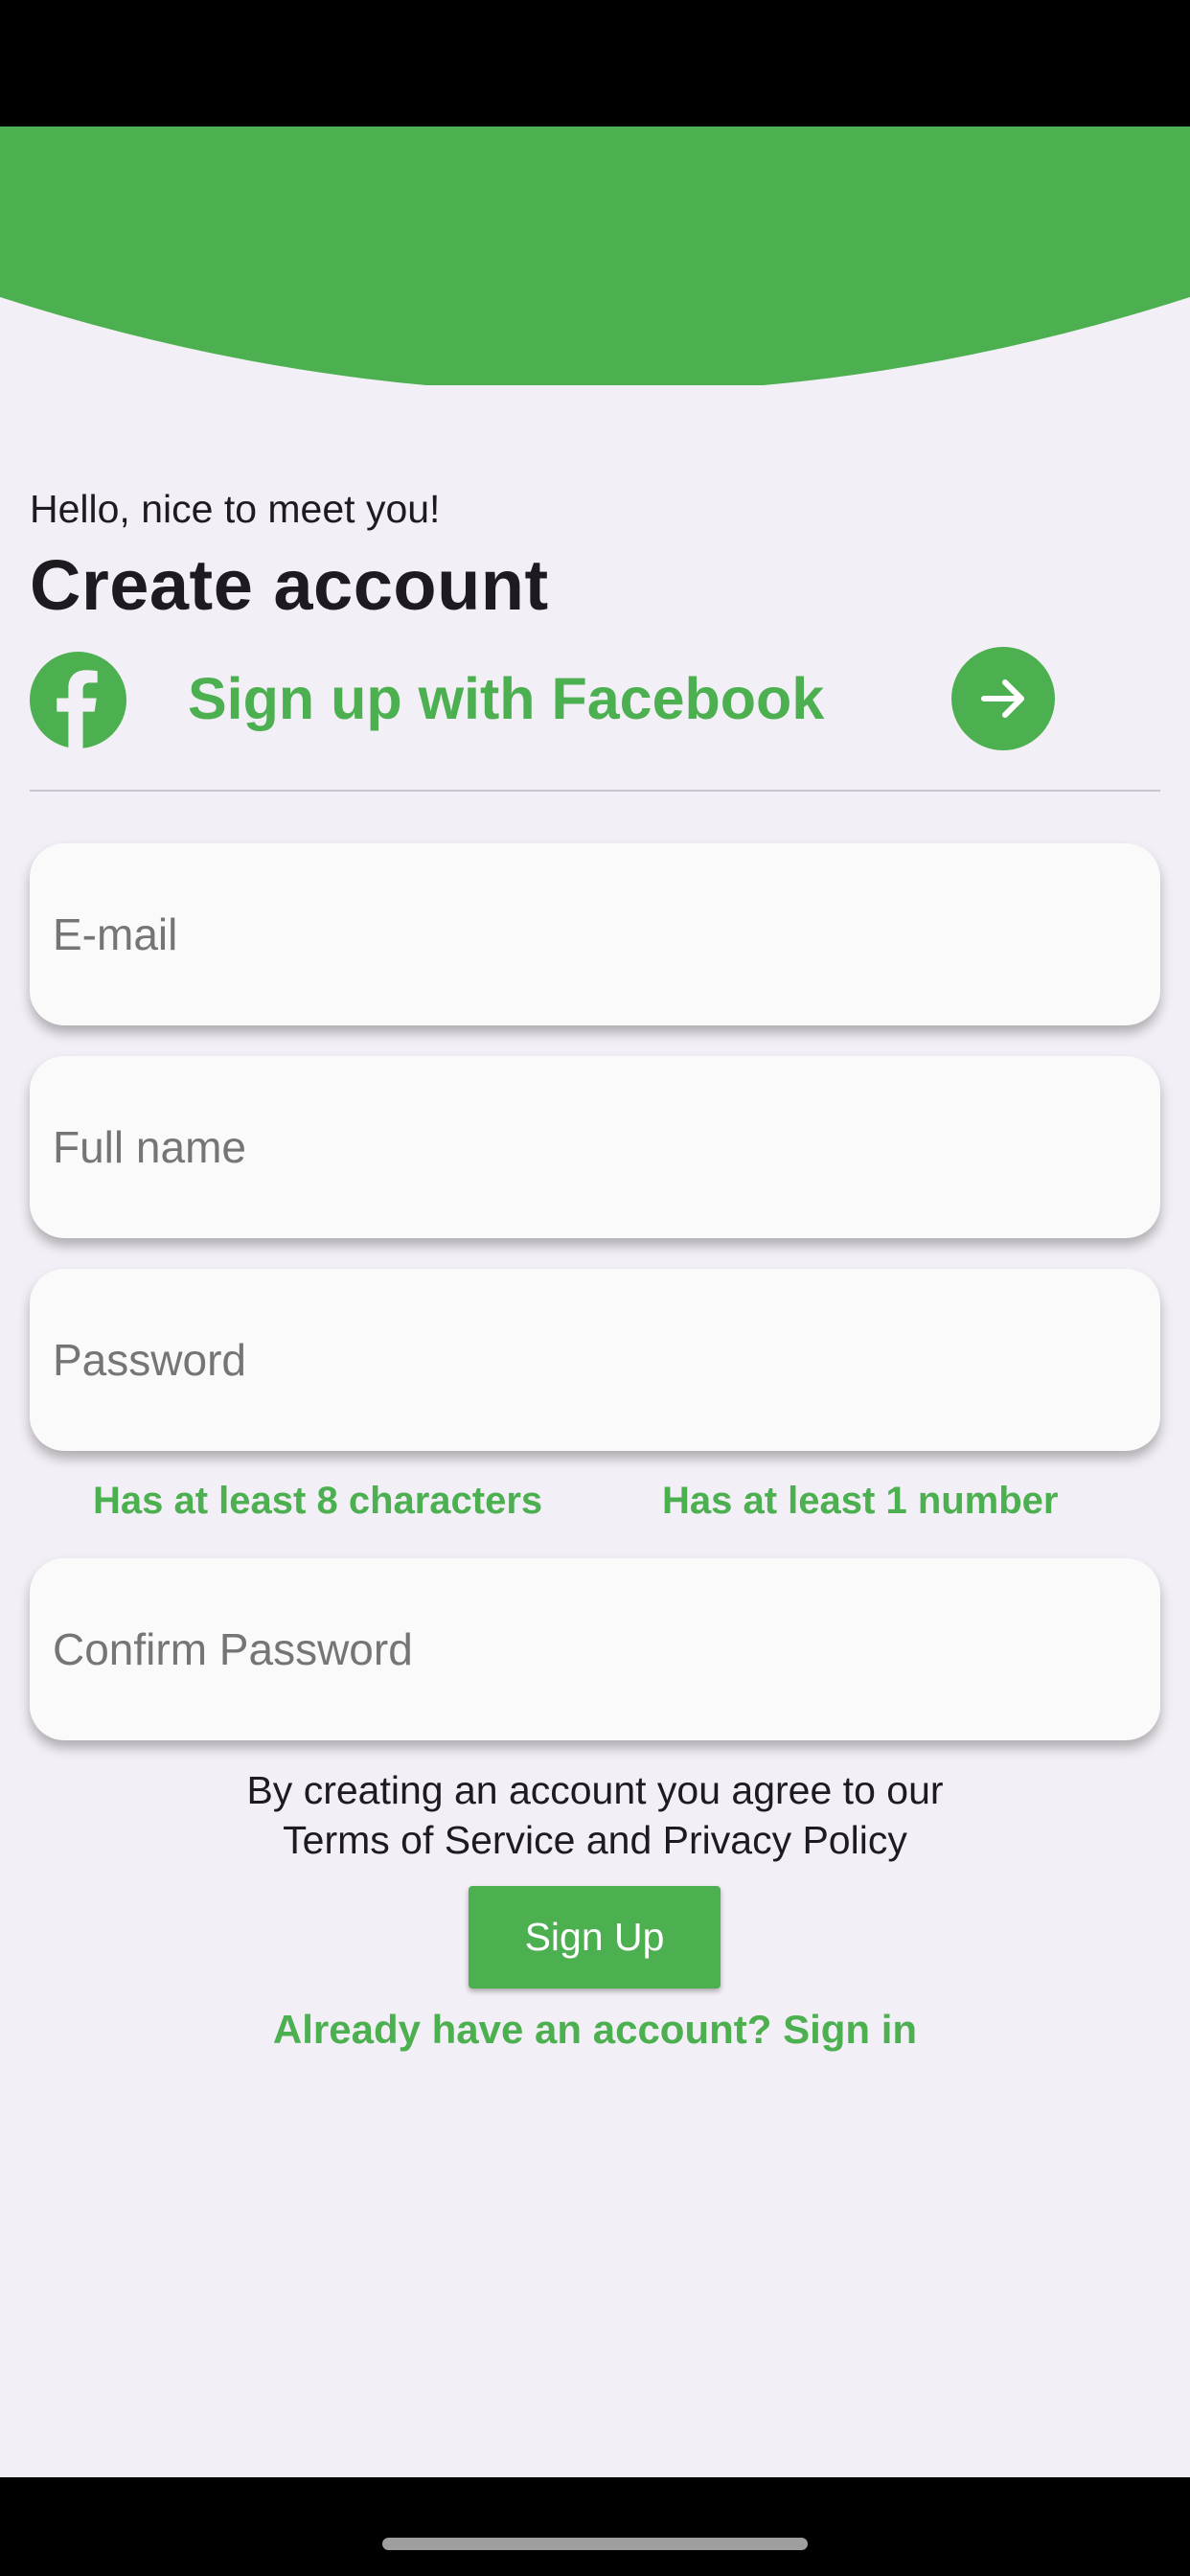 The image size is (1190, 2576). What do you see at coordinates (236, 509) in the screenshot?
I see `greeting-text: Hello, nice to meet you!` at bounding box center [236, 509].